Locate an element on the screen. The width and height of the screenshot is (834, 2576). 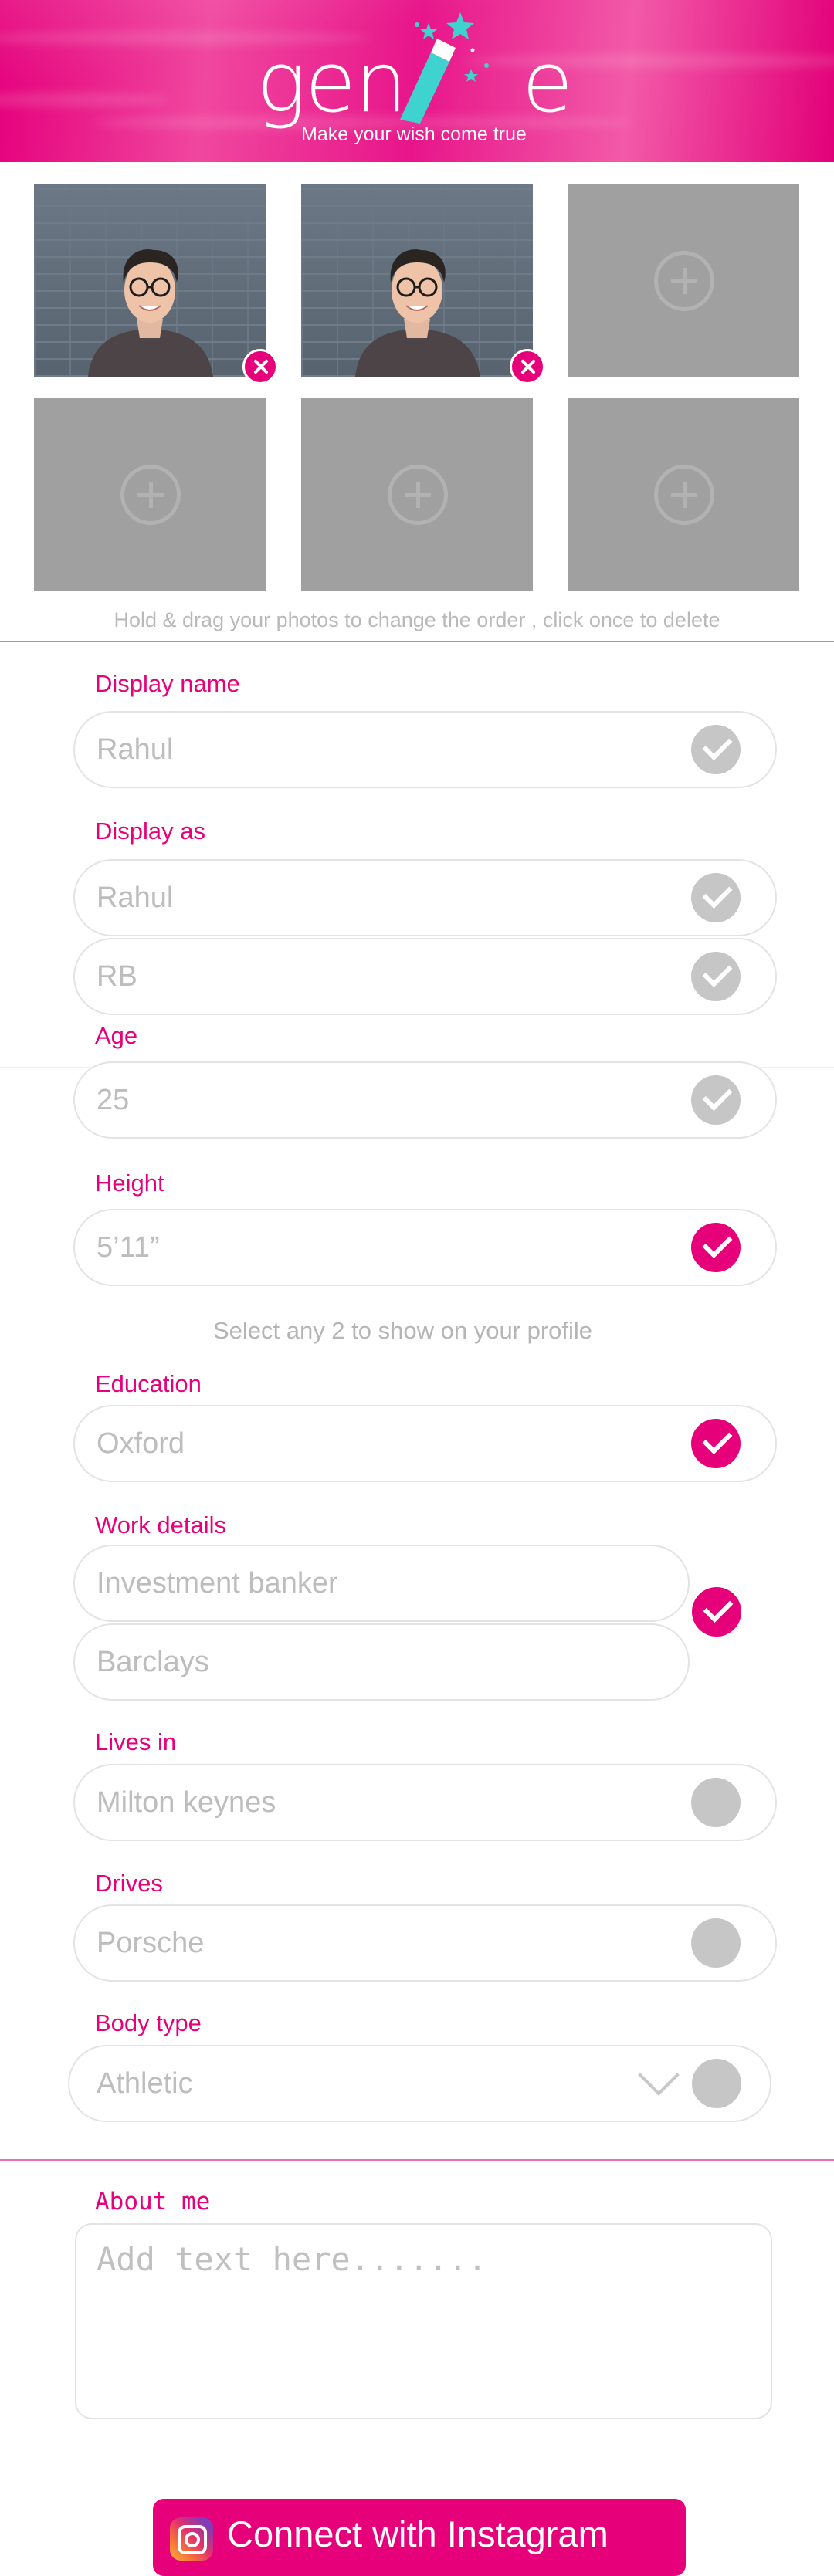
display-as-option-2-check-icon is located at coordinates (716, 976).